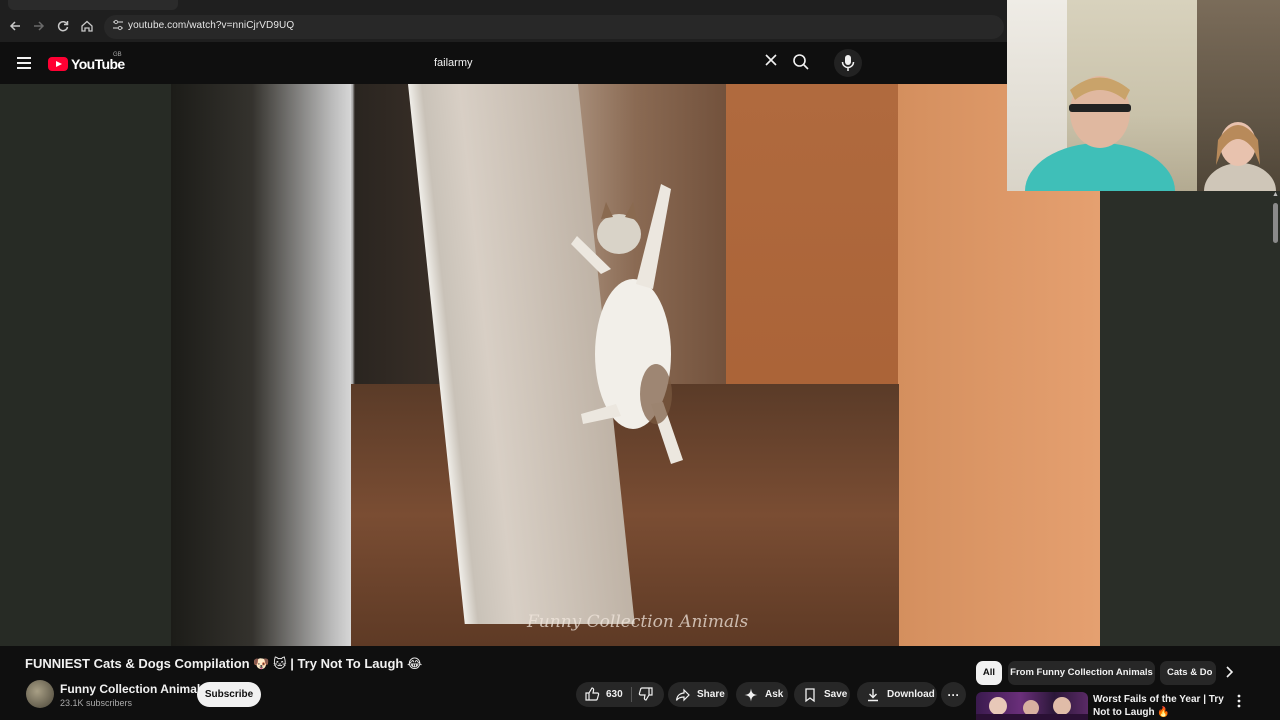 The width and height of the screenshot is (1280, 720). I want to click on webcam-overlay, so click(1143, 95).